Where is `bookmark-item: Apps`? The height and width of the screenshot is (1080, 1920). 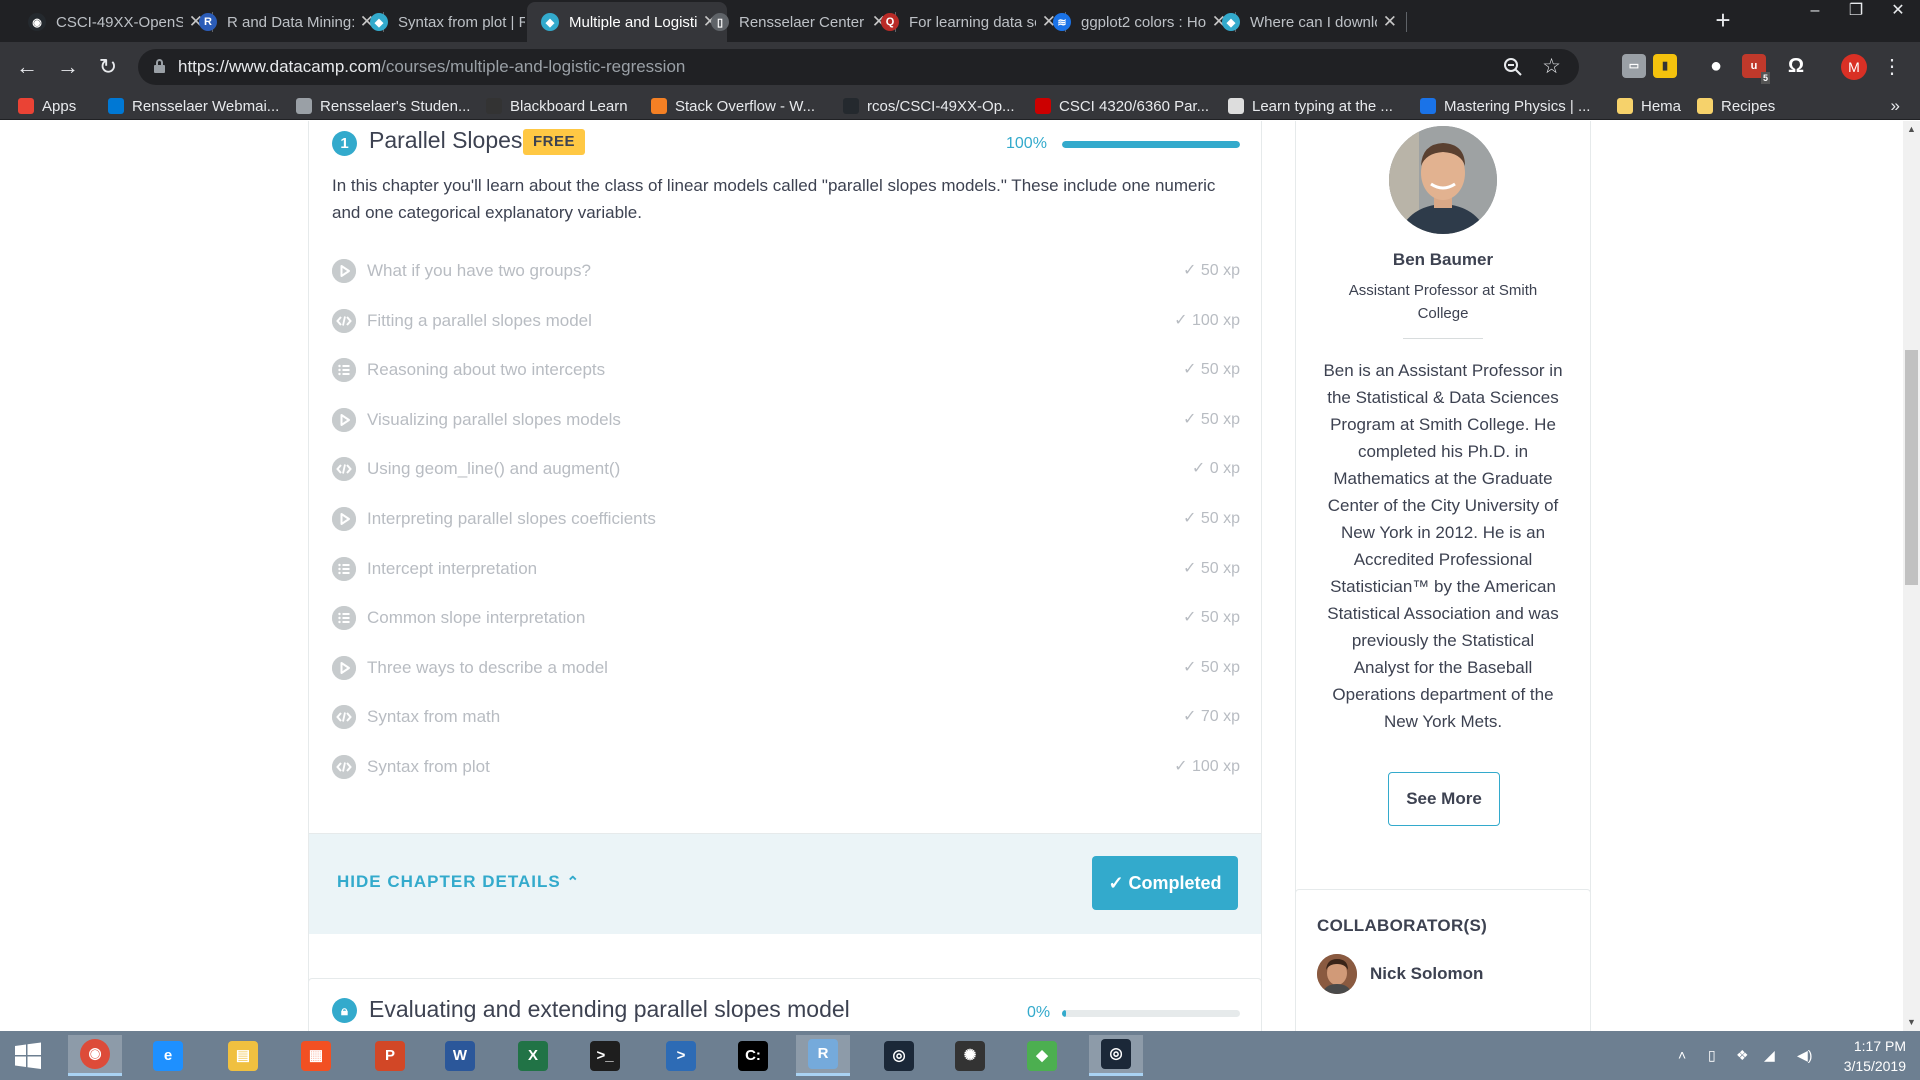 bookmark-item: Apps is located at coordinates (47, 106).